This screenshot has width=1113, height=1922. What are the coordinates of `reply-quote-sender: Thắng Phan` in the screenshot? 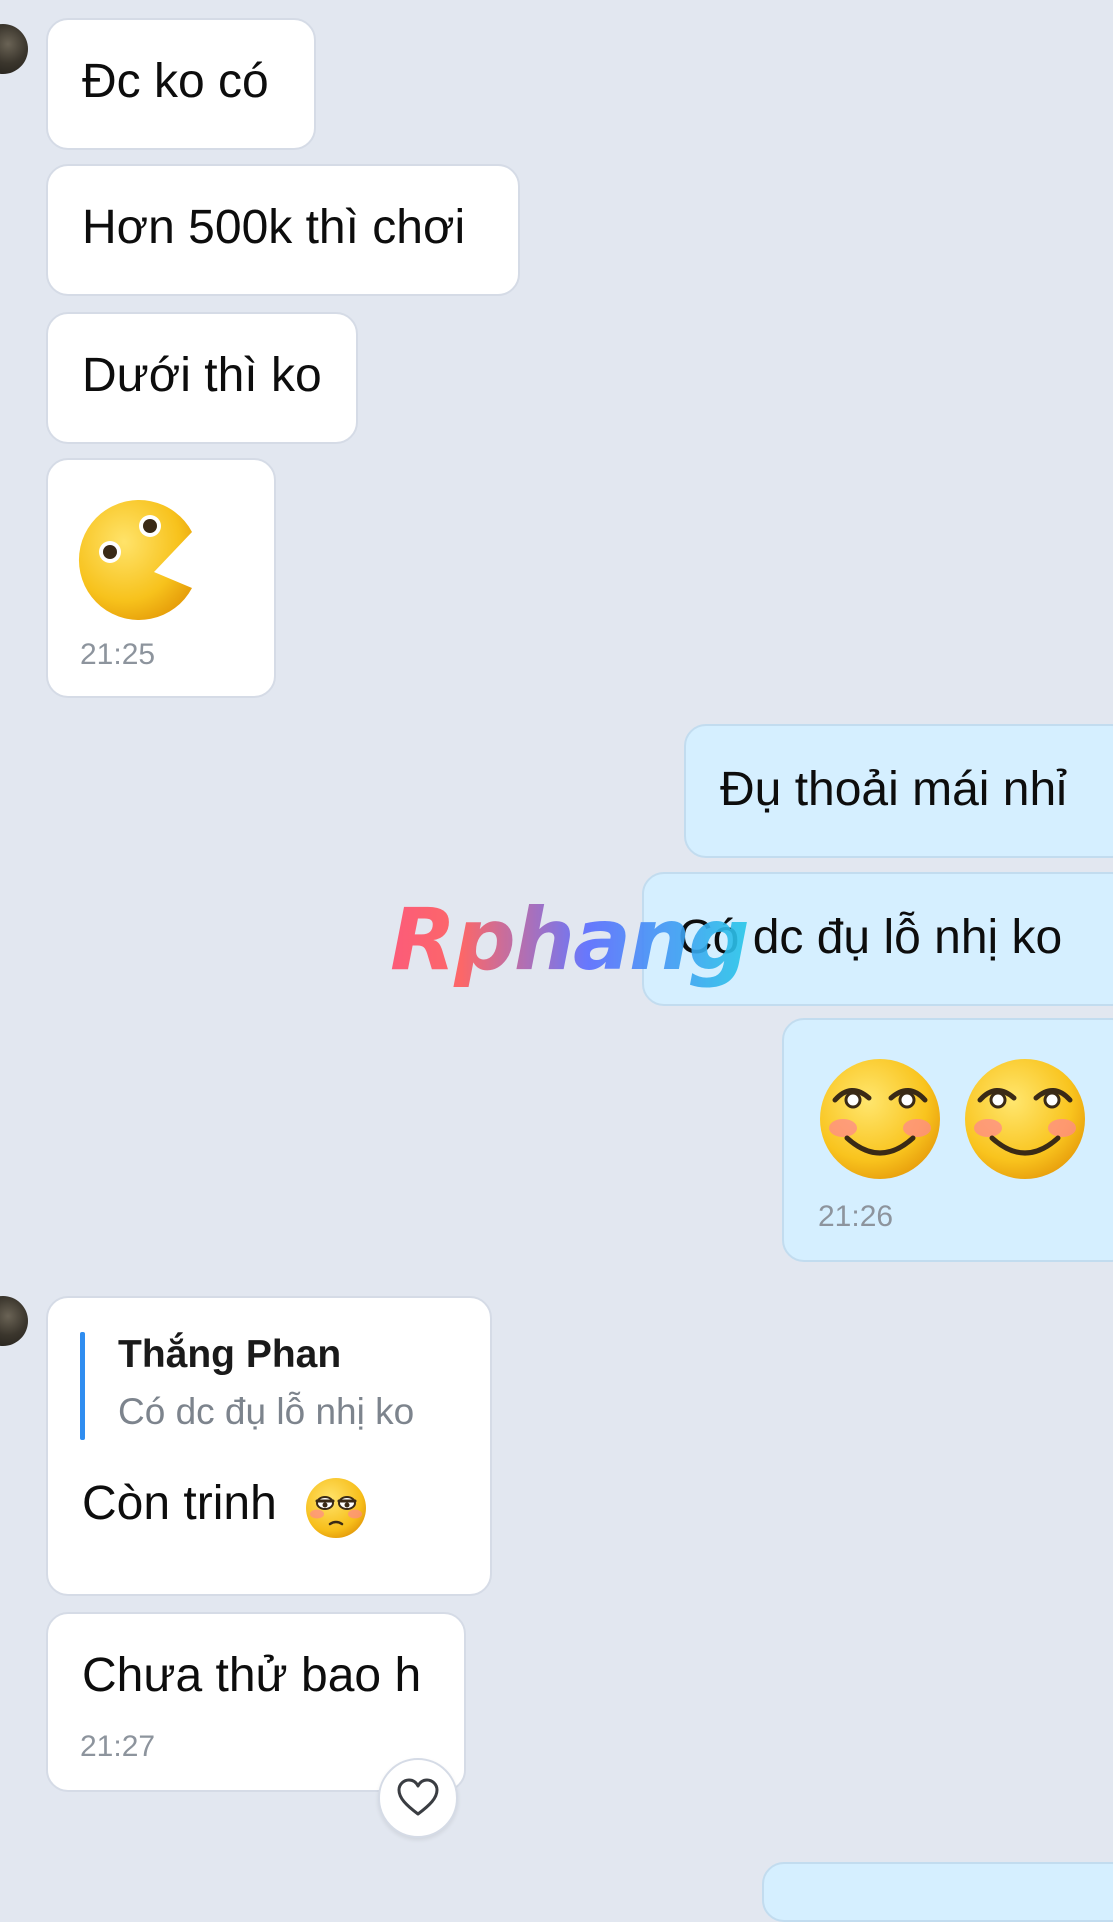 It's located at (230, 1354).